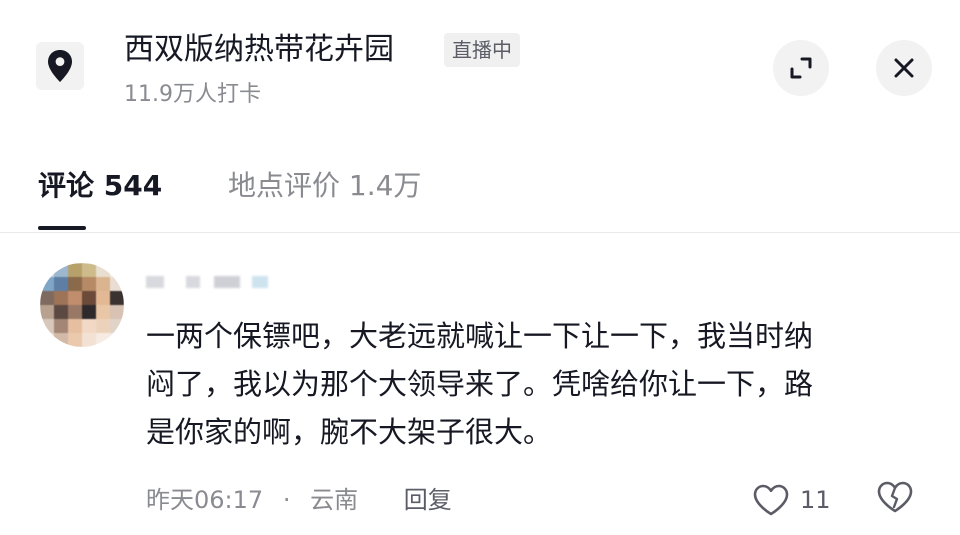 The height and width of the screenshot is (535, 960). What do you see at coordinates (428, 500) in the screenshot?
I see `reply-button: 回复` at bounding box center [428, 500].